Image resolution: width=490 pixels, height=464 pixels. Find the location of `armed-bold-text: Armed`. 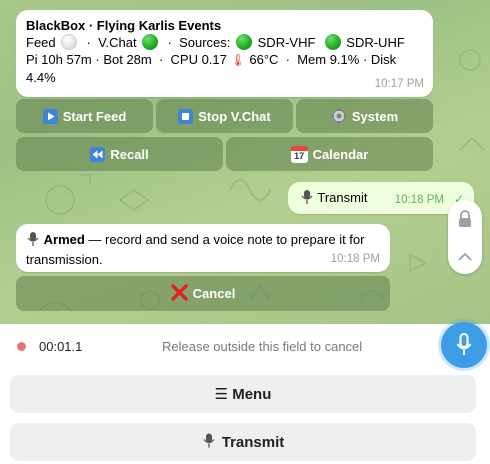

armed-bold-text: Armed is located at coordinates (64, 239).